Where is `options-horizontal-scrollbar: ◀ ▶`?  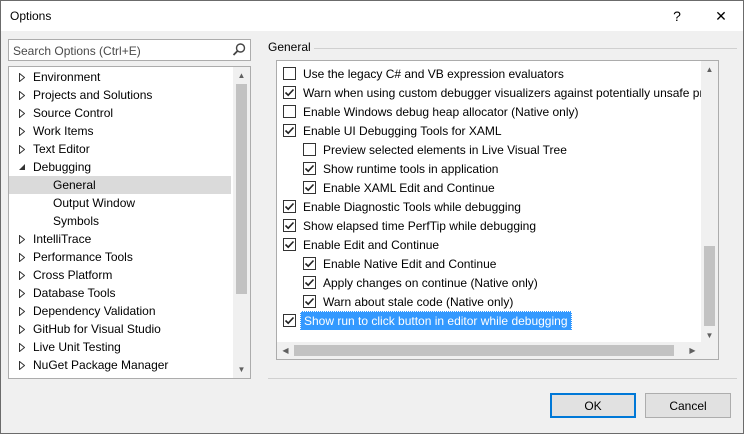 options-horizontal-scrollbar: ◀ ▶ is located at coordinates (489, 350).